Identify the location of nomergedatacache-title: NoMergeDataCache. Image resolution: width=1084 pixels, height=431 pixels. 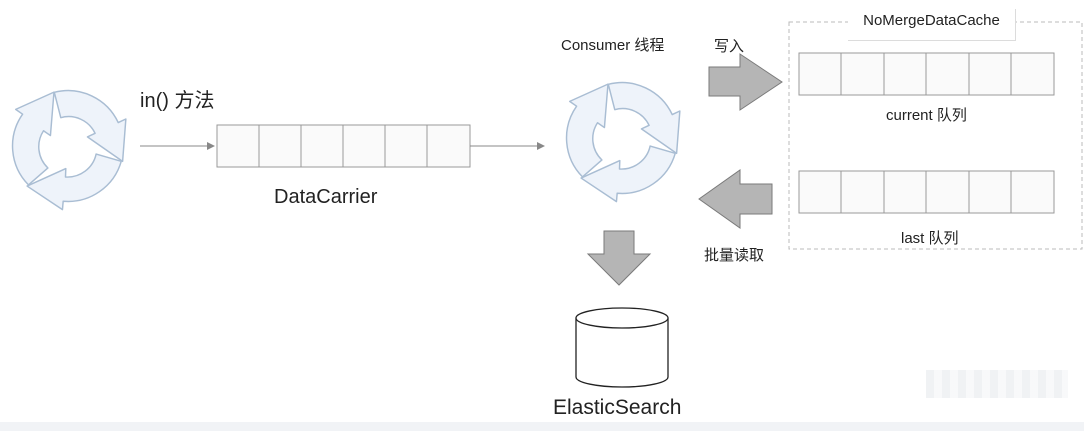
(932, 25).